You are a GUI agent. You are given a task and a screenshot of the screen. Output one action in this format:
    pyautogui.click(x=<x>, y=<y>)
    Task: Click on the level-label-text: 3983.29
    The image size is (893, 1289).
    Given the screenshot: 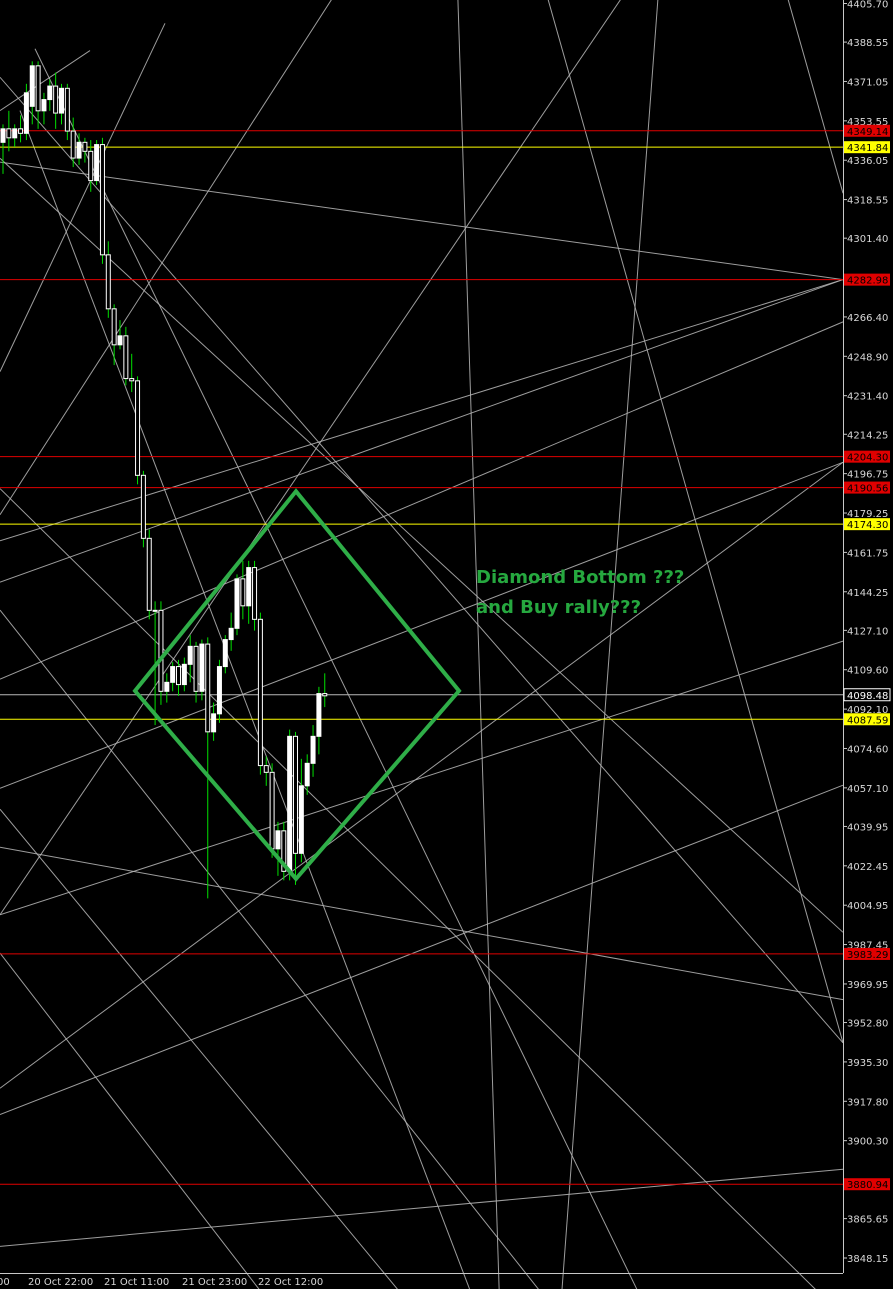 What is the action you would take?
    pyautogui.click(x=867, y=955)
    